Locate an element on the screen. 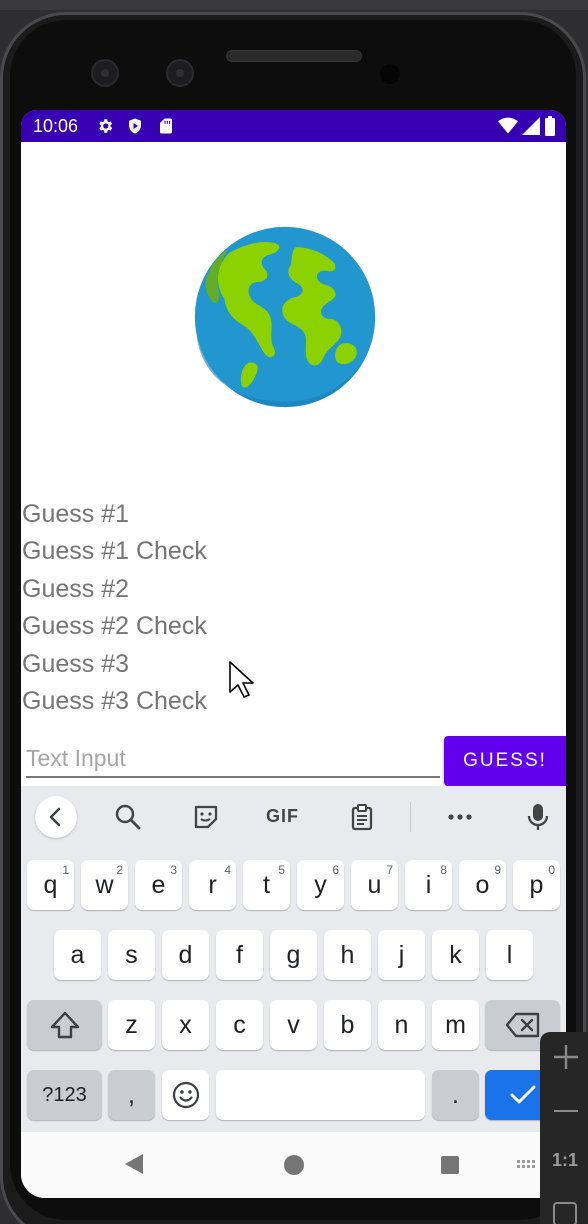 Image resolution: width=588 pixels, height=1224 pixels. comma-key: , is located at coordinates (131, 1095).